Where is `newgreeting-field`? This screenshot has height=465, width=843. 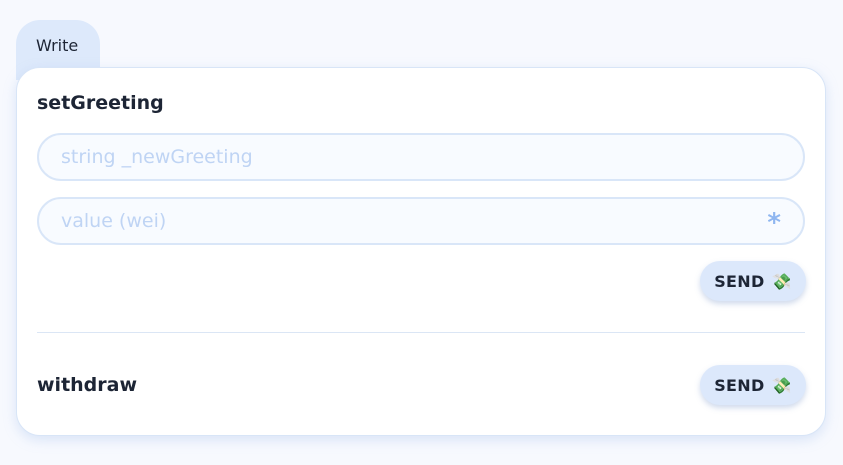 newgreeting-field is located at coordinates (421, 157).